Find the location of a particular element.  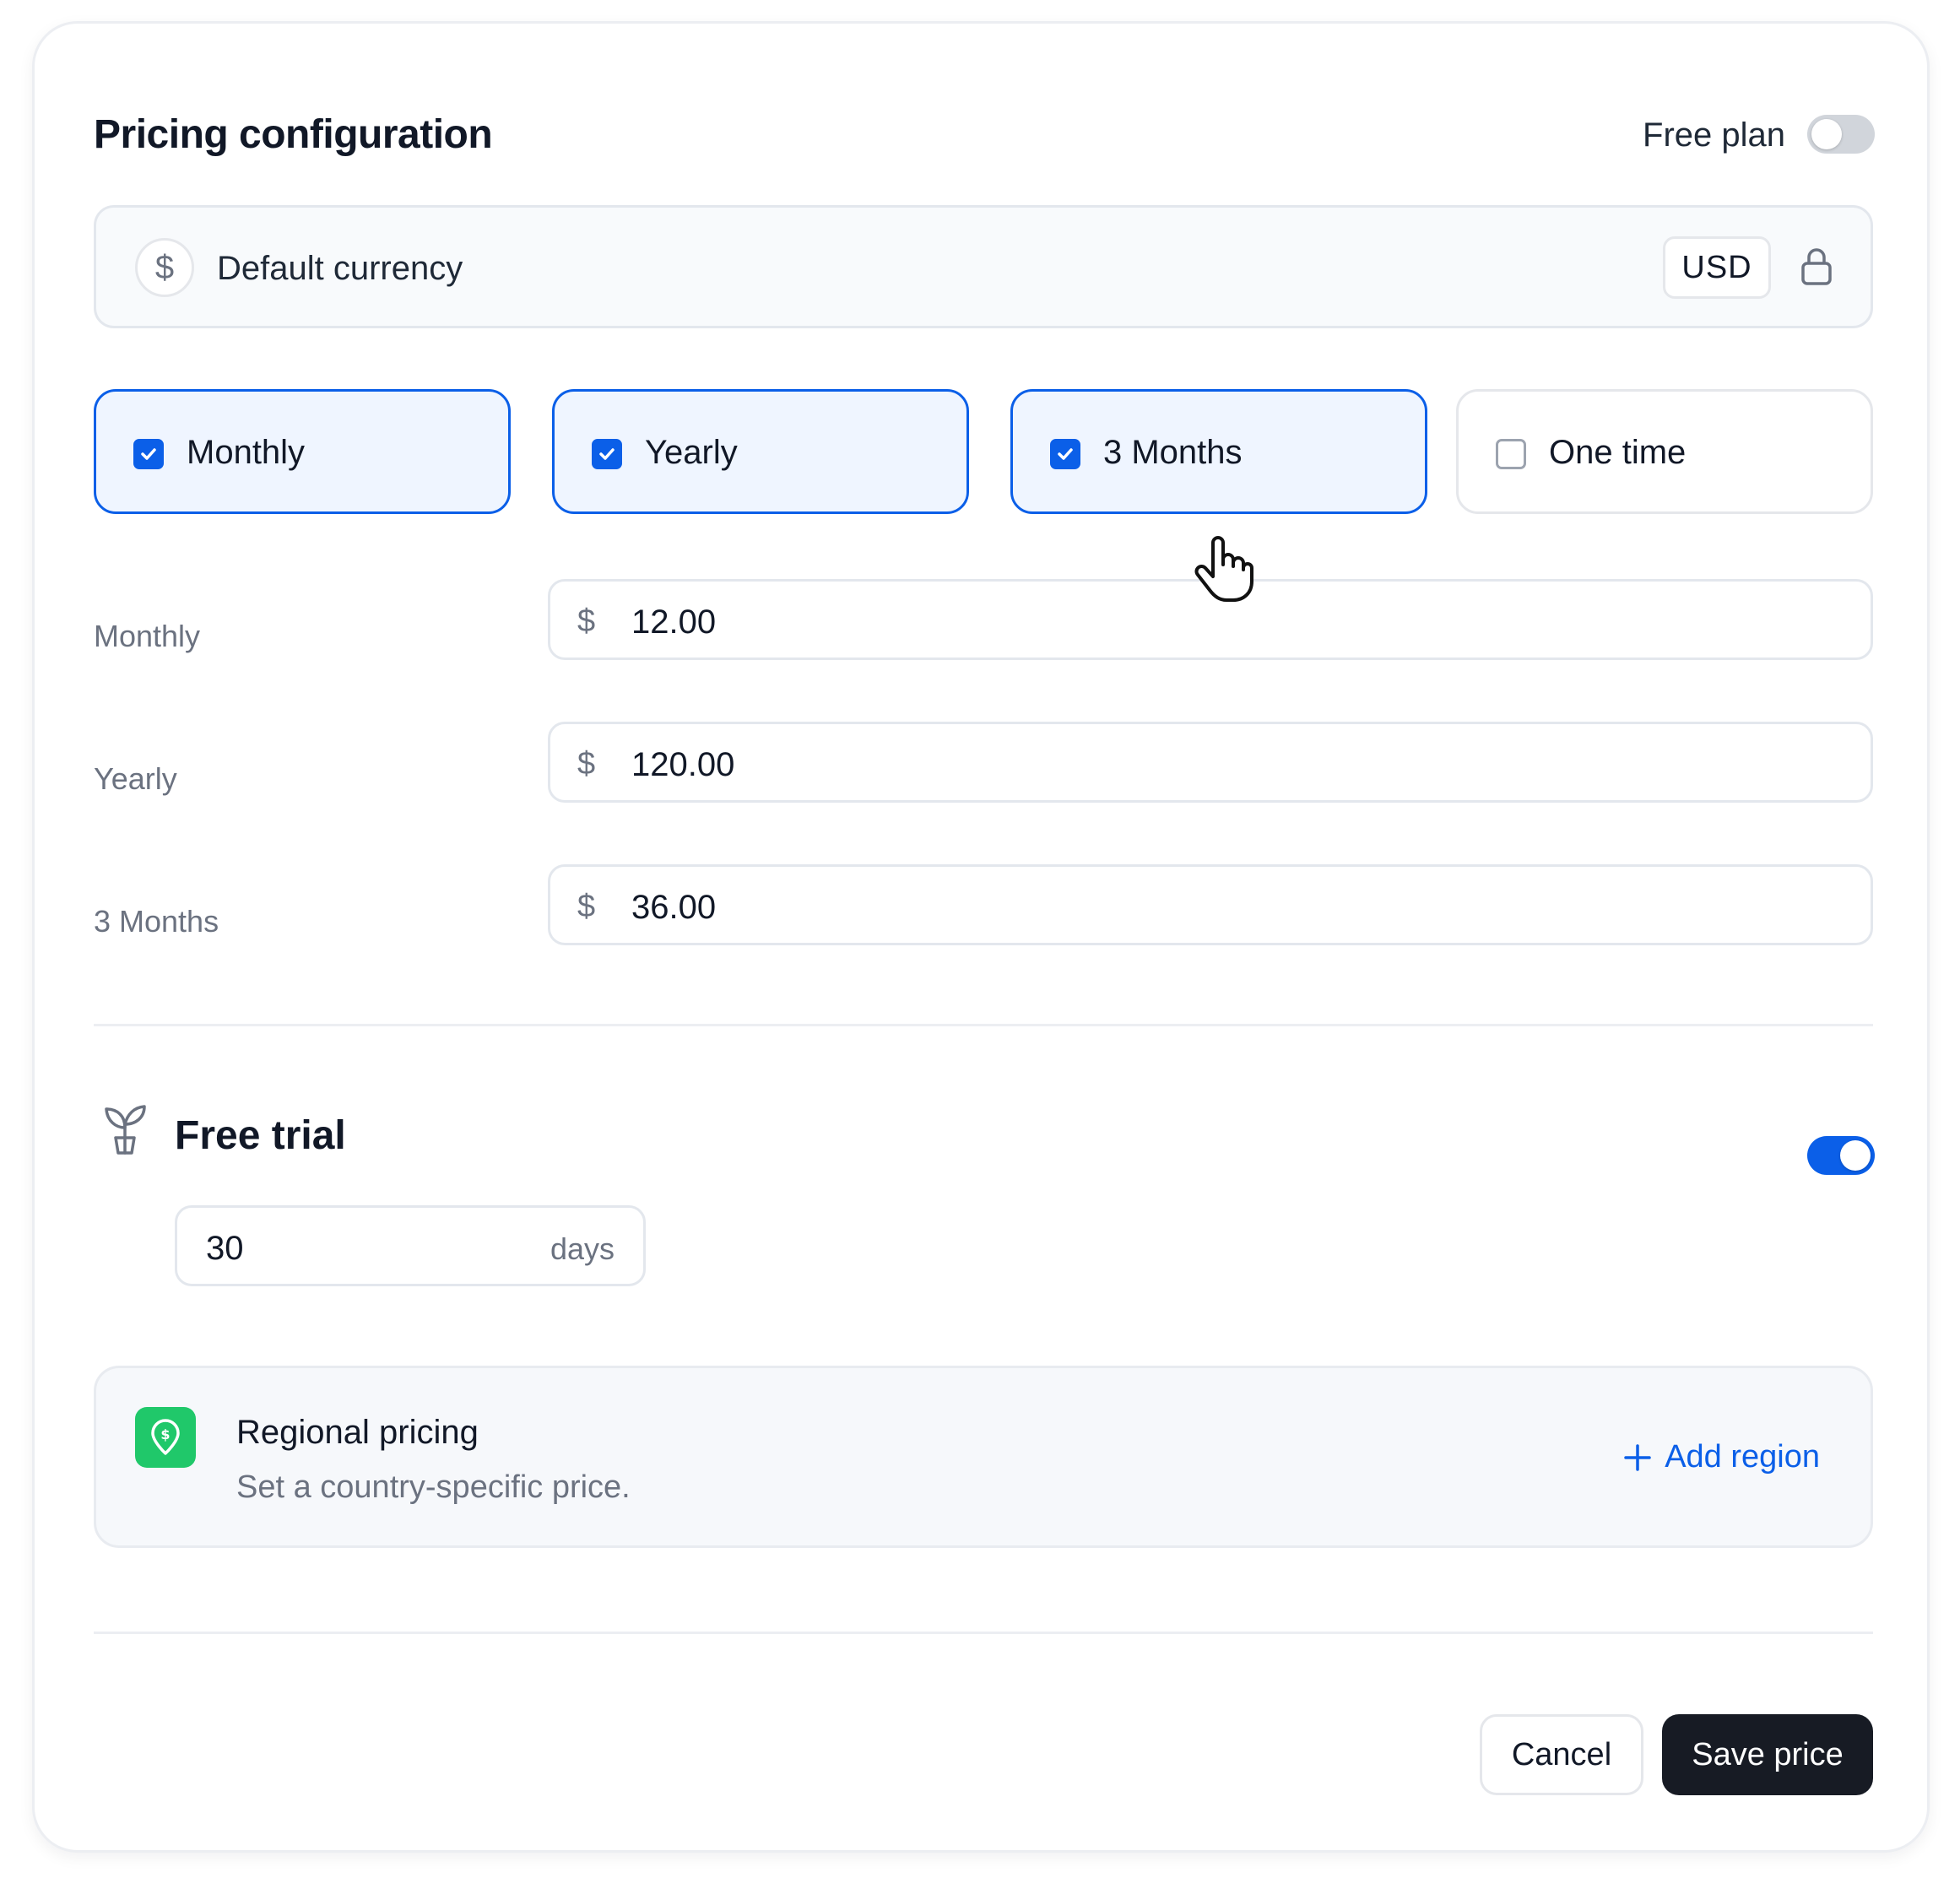

regional-pricing-title: Regional pricing is located at coordinates (357, 1433).